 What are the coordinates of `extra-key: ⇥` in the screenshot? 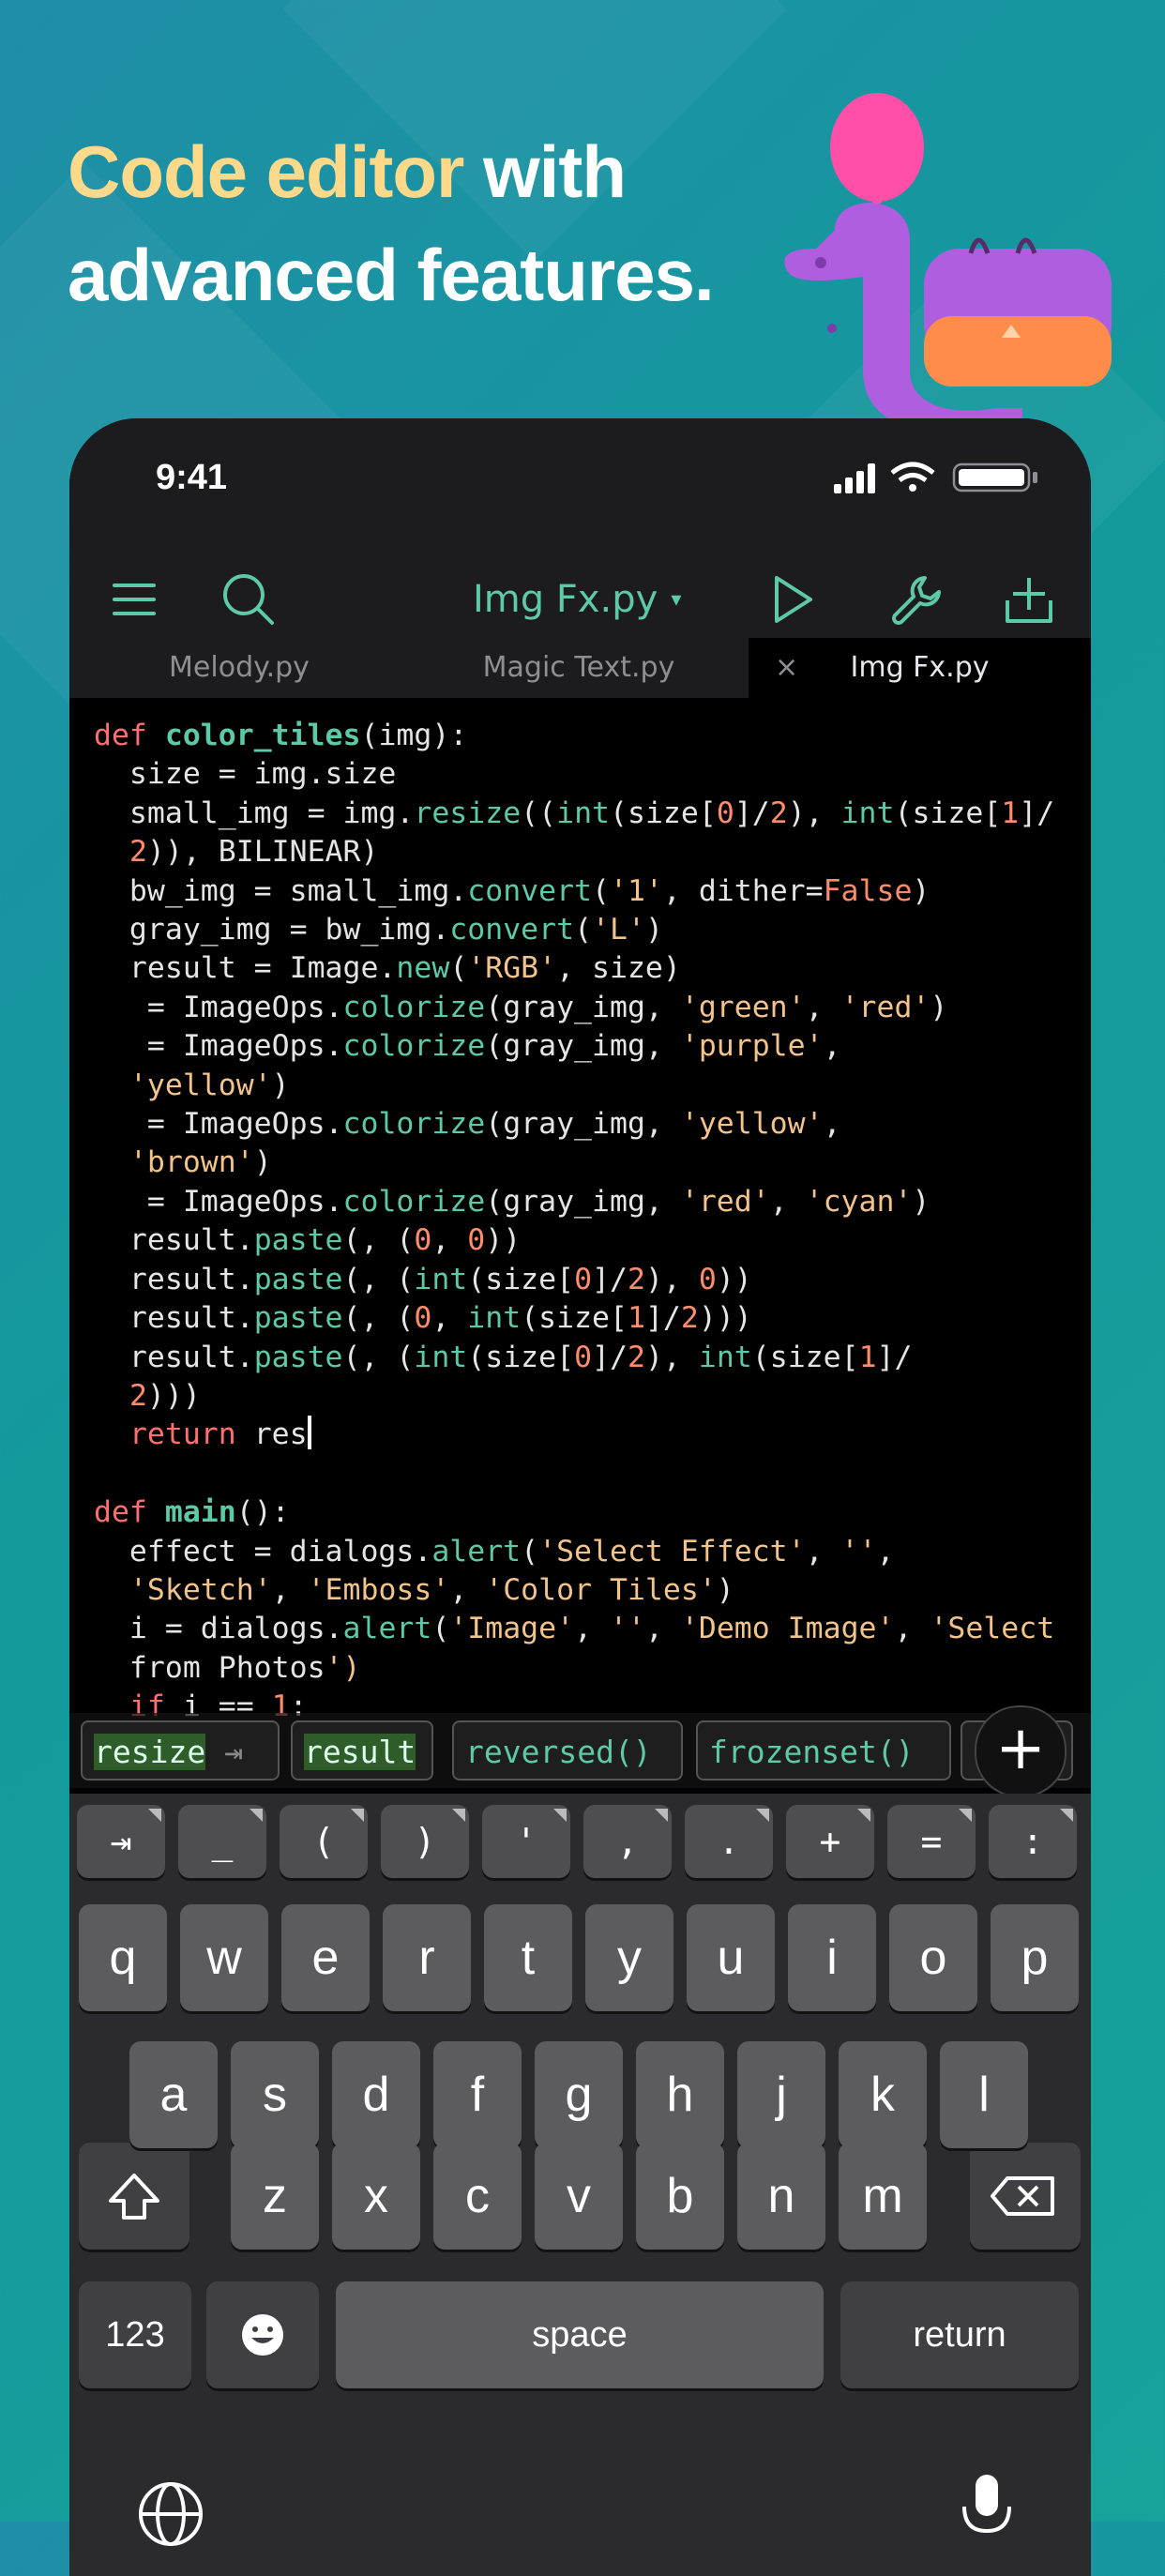 It's located at (121, 1842).